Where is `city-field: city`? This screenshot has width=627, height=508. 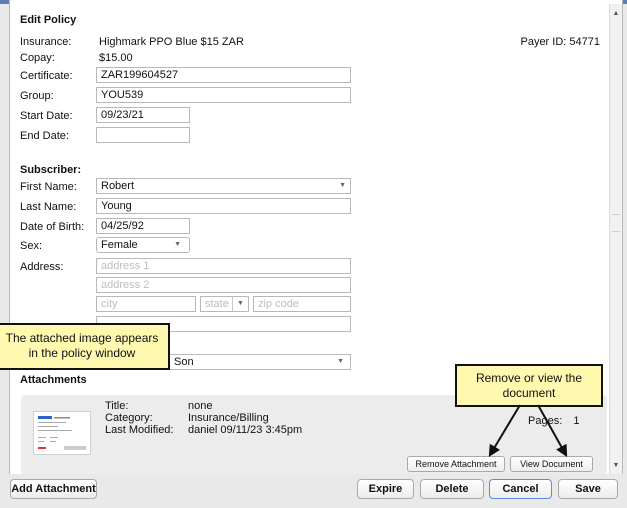
city-field: city is located at coordinates (146, 304).